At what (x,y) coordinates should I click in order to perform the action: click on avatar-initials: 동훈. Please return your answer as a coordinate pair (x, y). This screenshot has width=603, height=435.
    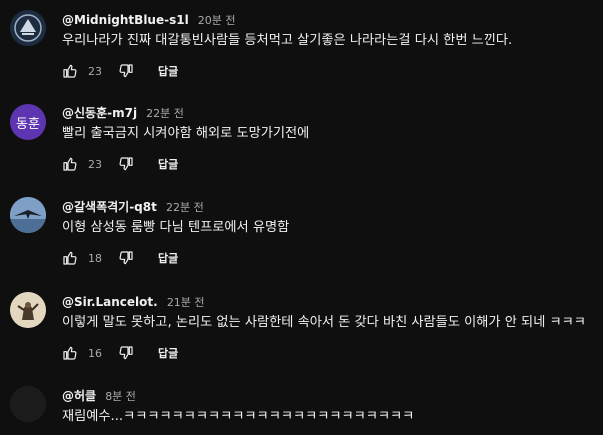
    Looking at the image, I should click on (28, 124).